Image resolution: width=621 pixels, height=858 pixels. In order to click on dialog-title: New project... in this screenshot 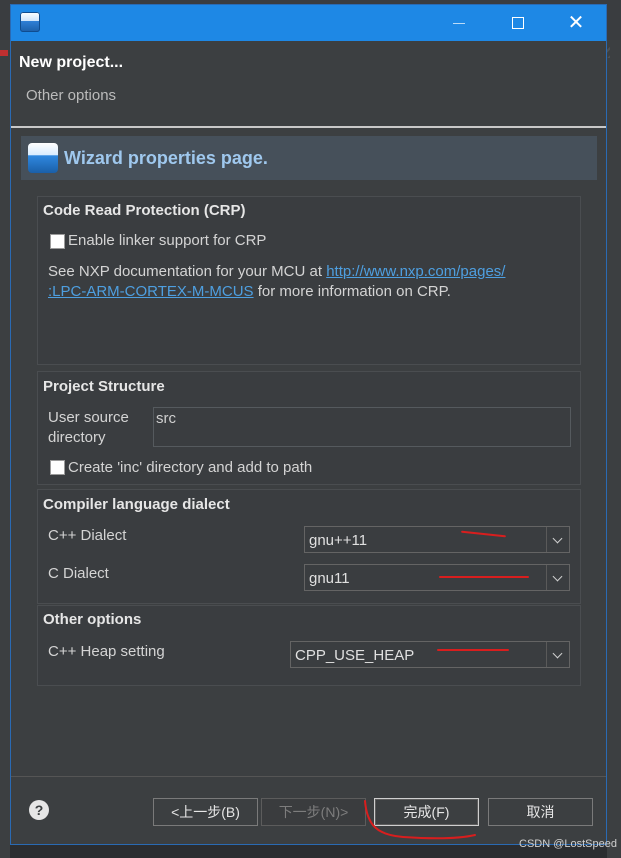, I will do `click(71, 62)`.